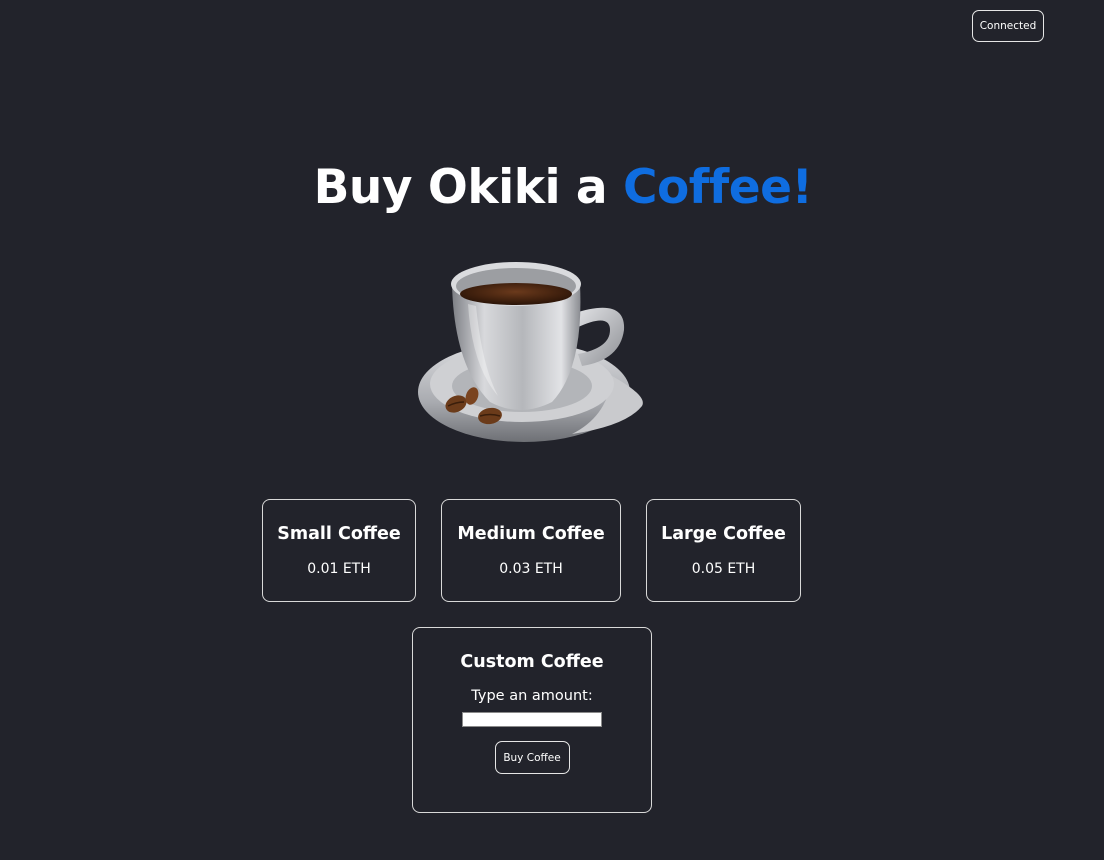 Image resolution: width=1104 pixels, height=860 pixels. I want to click on title-accent: Coffee!, so click(718, 187).